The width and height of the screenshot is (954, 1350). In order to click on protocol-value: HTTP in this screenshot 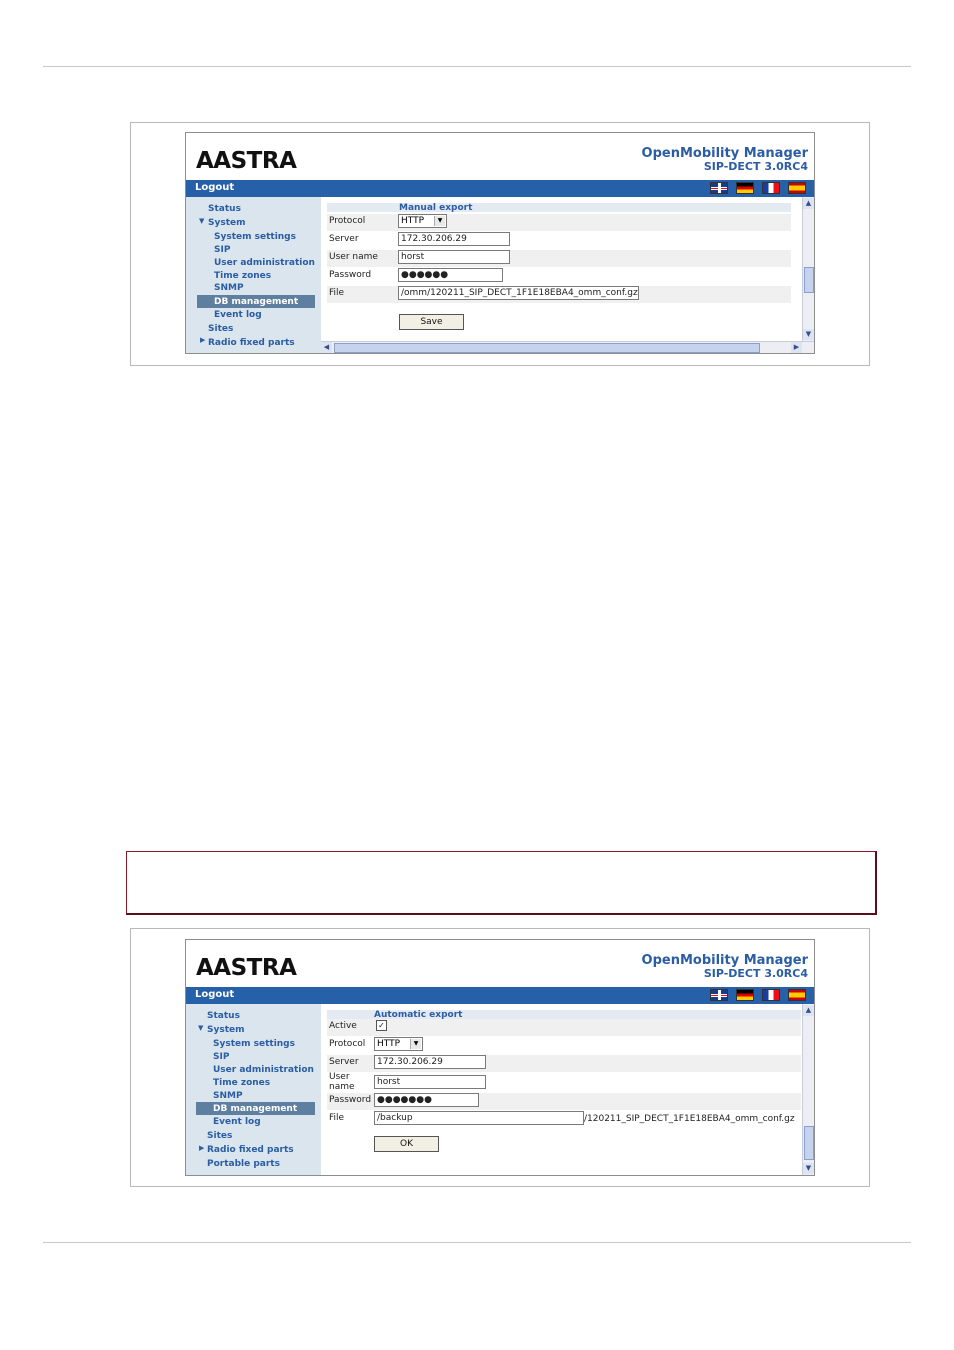, I will do `click(389, 1044)`.